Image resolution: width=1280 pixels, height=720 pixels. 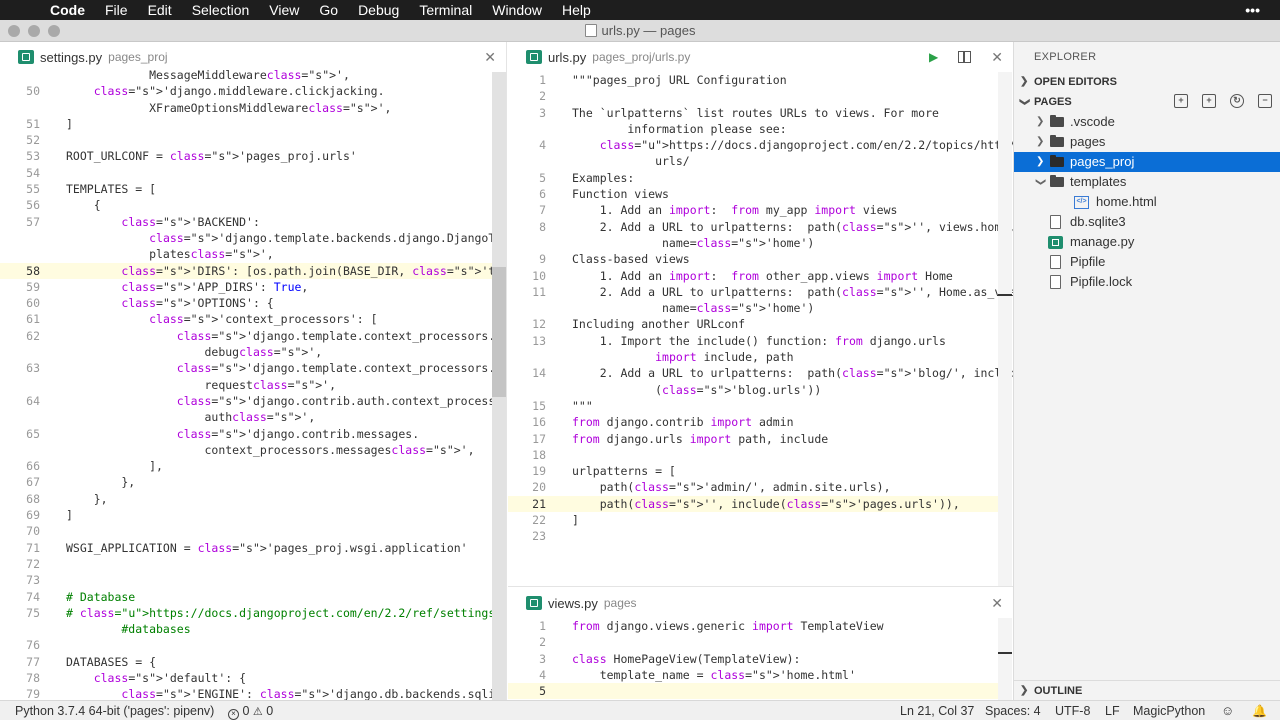 I want to click on code-line: 54, so click(x=246, y=173).